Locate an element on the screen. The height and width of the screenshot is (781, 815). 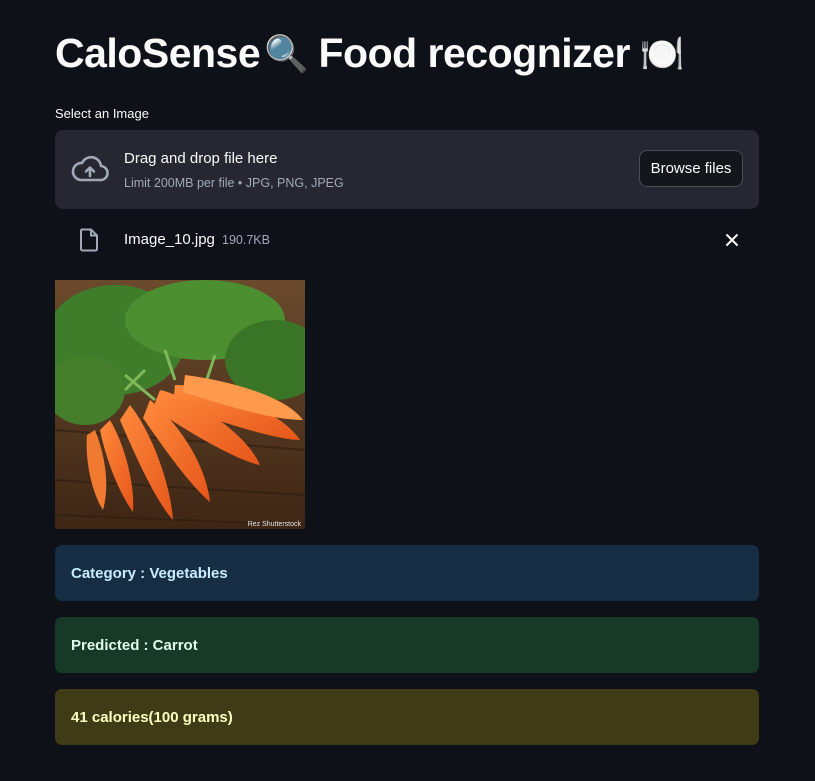
page-title: CaloSense 🔍 Food recognizer 🍽️ is located at coordinates (370, 53).